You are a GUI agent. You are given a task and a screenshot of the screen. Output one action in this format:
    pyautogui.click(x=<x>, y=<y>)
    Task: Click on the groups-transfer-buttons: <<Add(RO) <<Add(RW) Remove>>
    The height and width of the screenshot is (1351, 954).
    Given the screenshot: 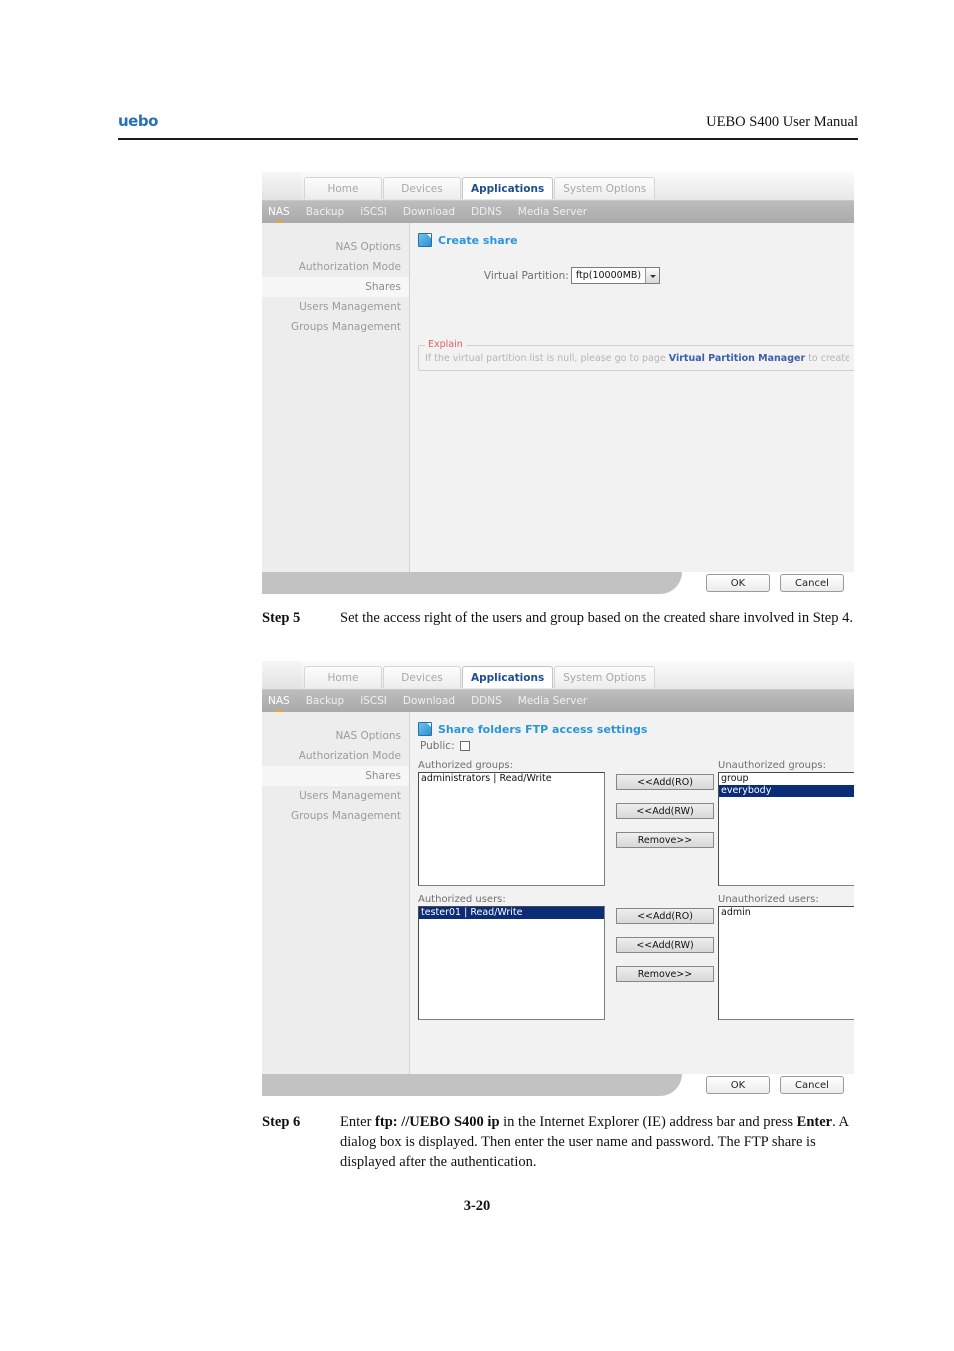 What is the action you would take?
    pyautogui.click(x=665, y=811)
    